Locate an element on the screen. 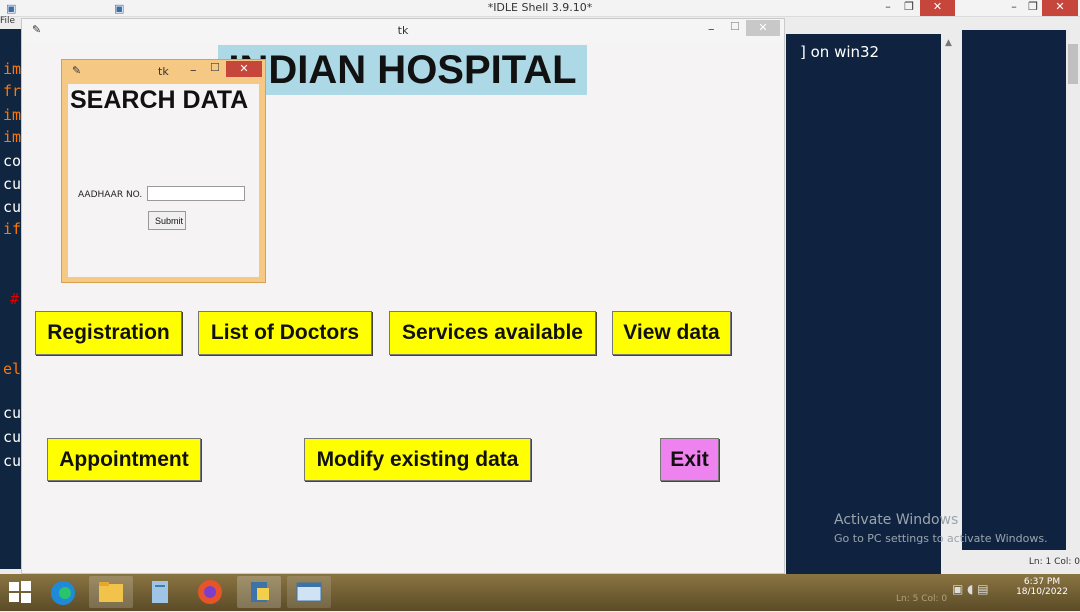 Image resolution: width=1080 pixels, height=612 pixels. shell-output-area is located at coordinates (863, 304).